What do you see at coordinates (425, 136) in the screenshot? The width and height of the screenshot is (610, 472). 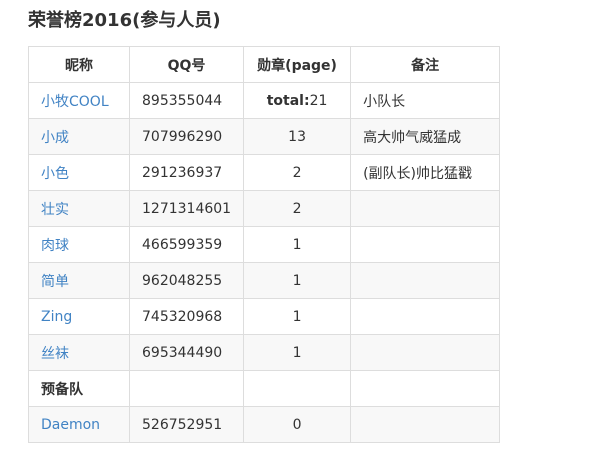 I see `member-note: 高大帅气威猛成` at bounding box center [425, 136].